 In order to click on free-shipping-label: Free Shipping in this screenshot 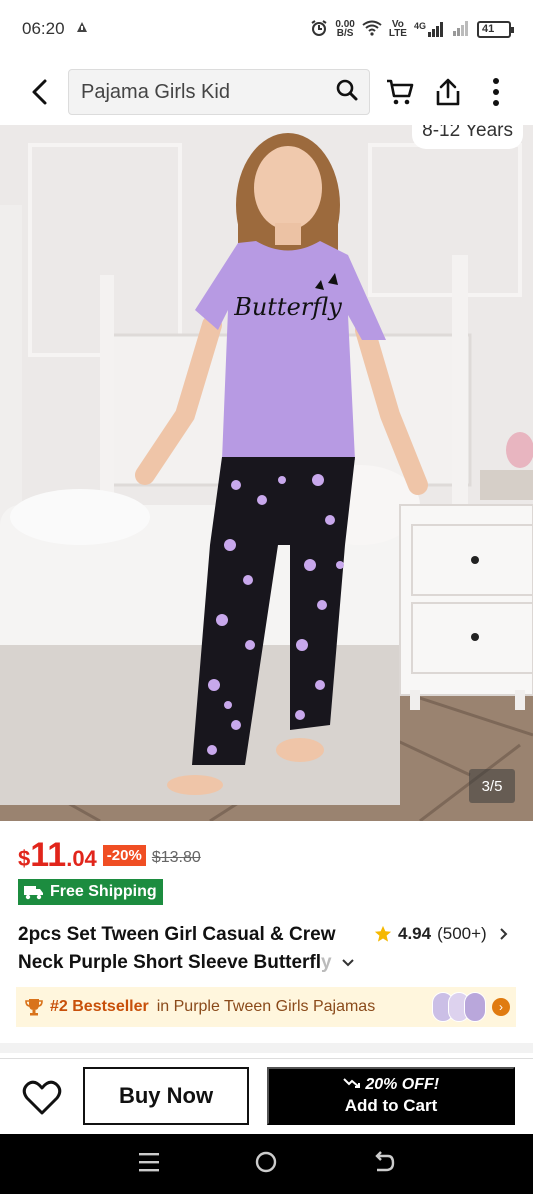, I will do `click(103, 891)`.